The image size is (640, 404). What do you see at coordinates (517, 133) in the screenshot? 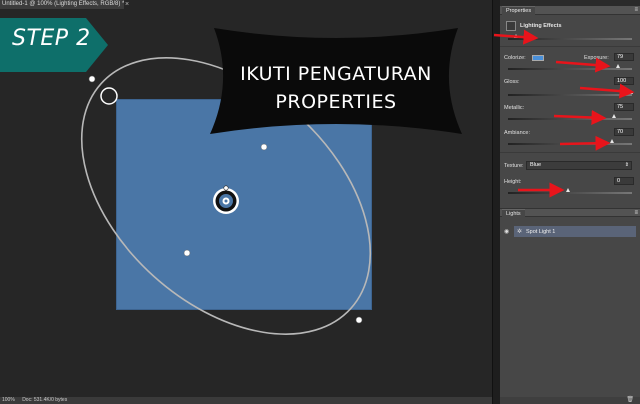
I see `ambiance-label: Ambiance:` at bounding box center [517, 133].